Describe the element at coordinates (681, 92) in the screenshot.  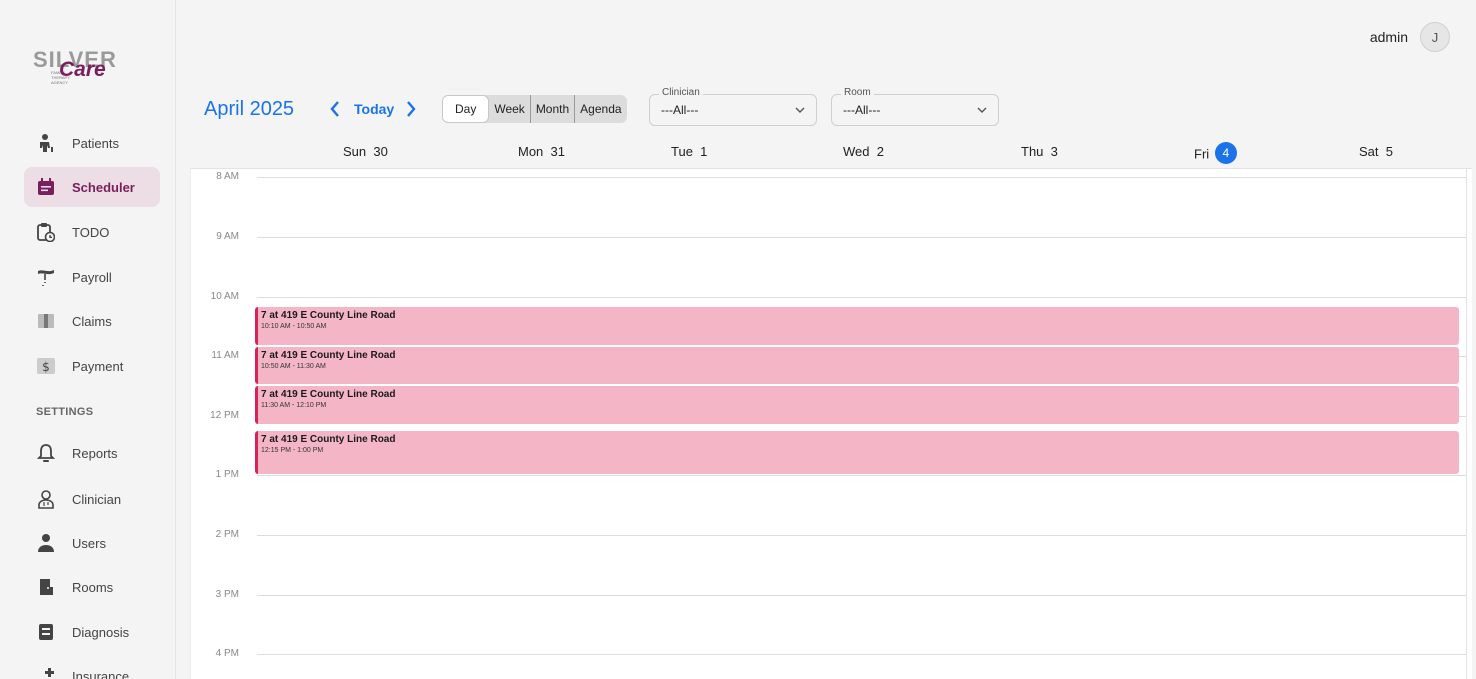
I see `clinician-select-label: Clinician` at that location.